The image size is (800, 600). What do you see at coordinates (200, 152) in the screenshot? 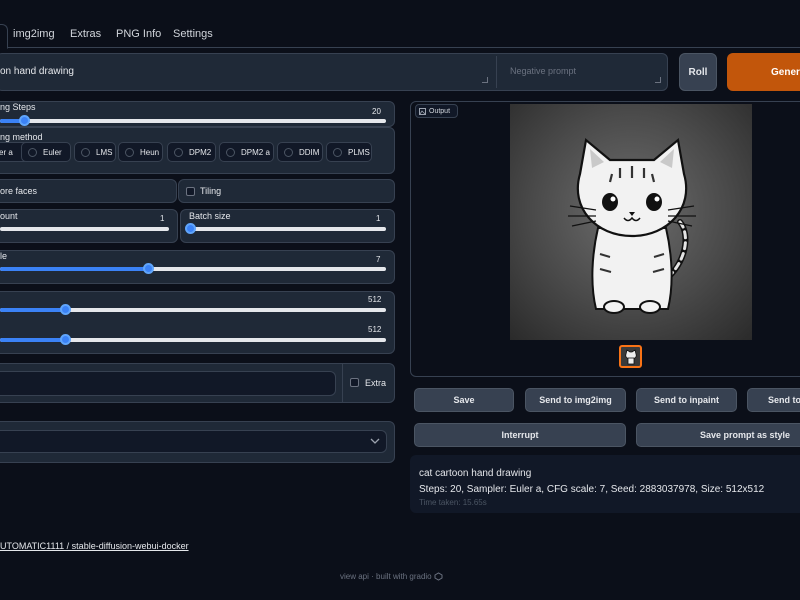
I see `sampler-option-label: DPM2` at bounding box center [200, 152].